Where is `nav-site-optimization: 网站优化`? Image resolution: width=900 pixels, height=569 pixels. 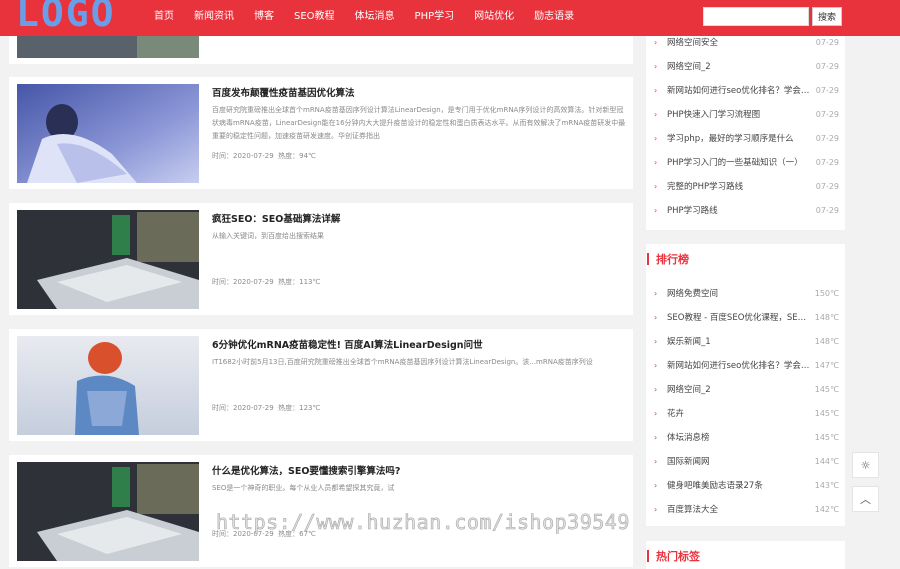
nav-site-optimization: 网站优化 is located at coordinates (494, 18).